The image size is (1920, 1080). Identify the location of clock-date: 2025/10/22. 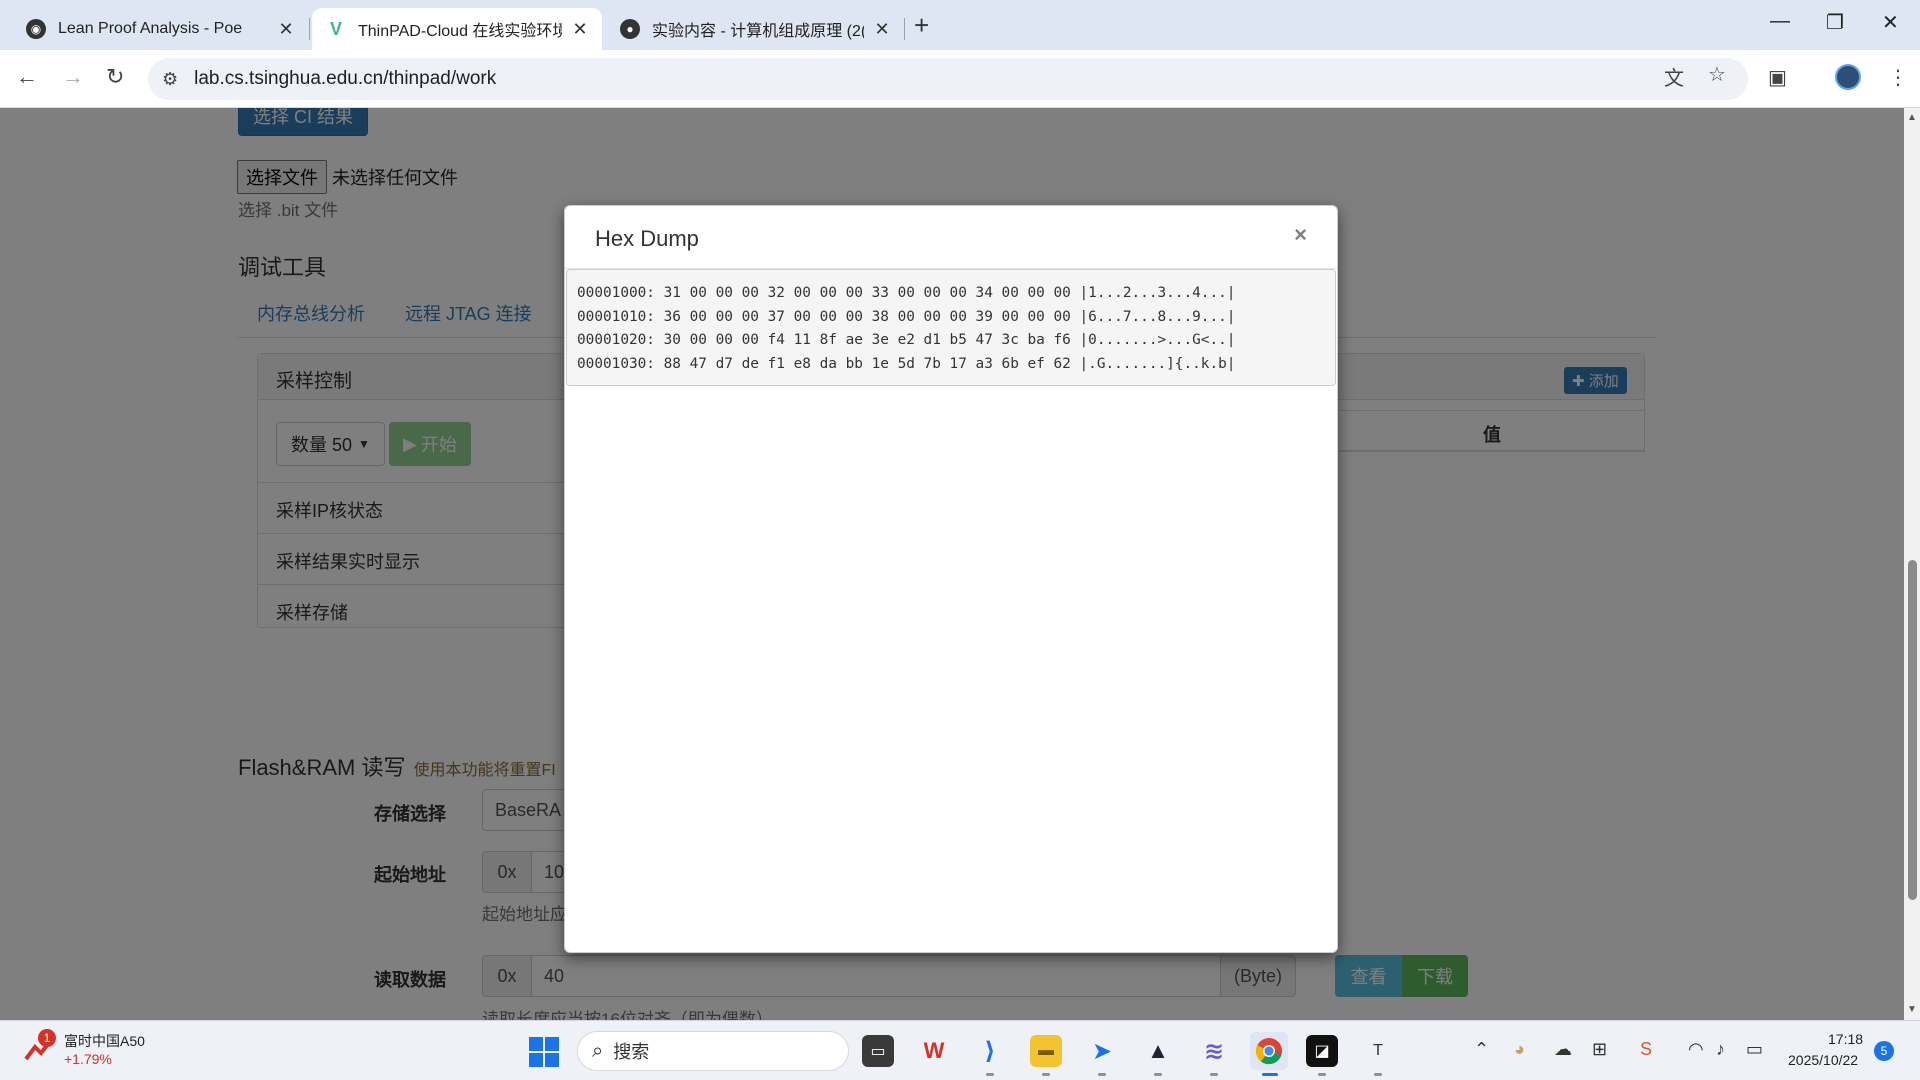
(1823, 1060).